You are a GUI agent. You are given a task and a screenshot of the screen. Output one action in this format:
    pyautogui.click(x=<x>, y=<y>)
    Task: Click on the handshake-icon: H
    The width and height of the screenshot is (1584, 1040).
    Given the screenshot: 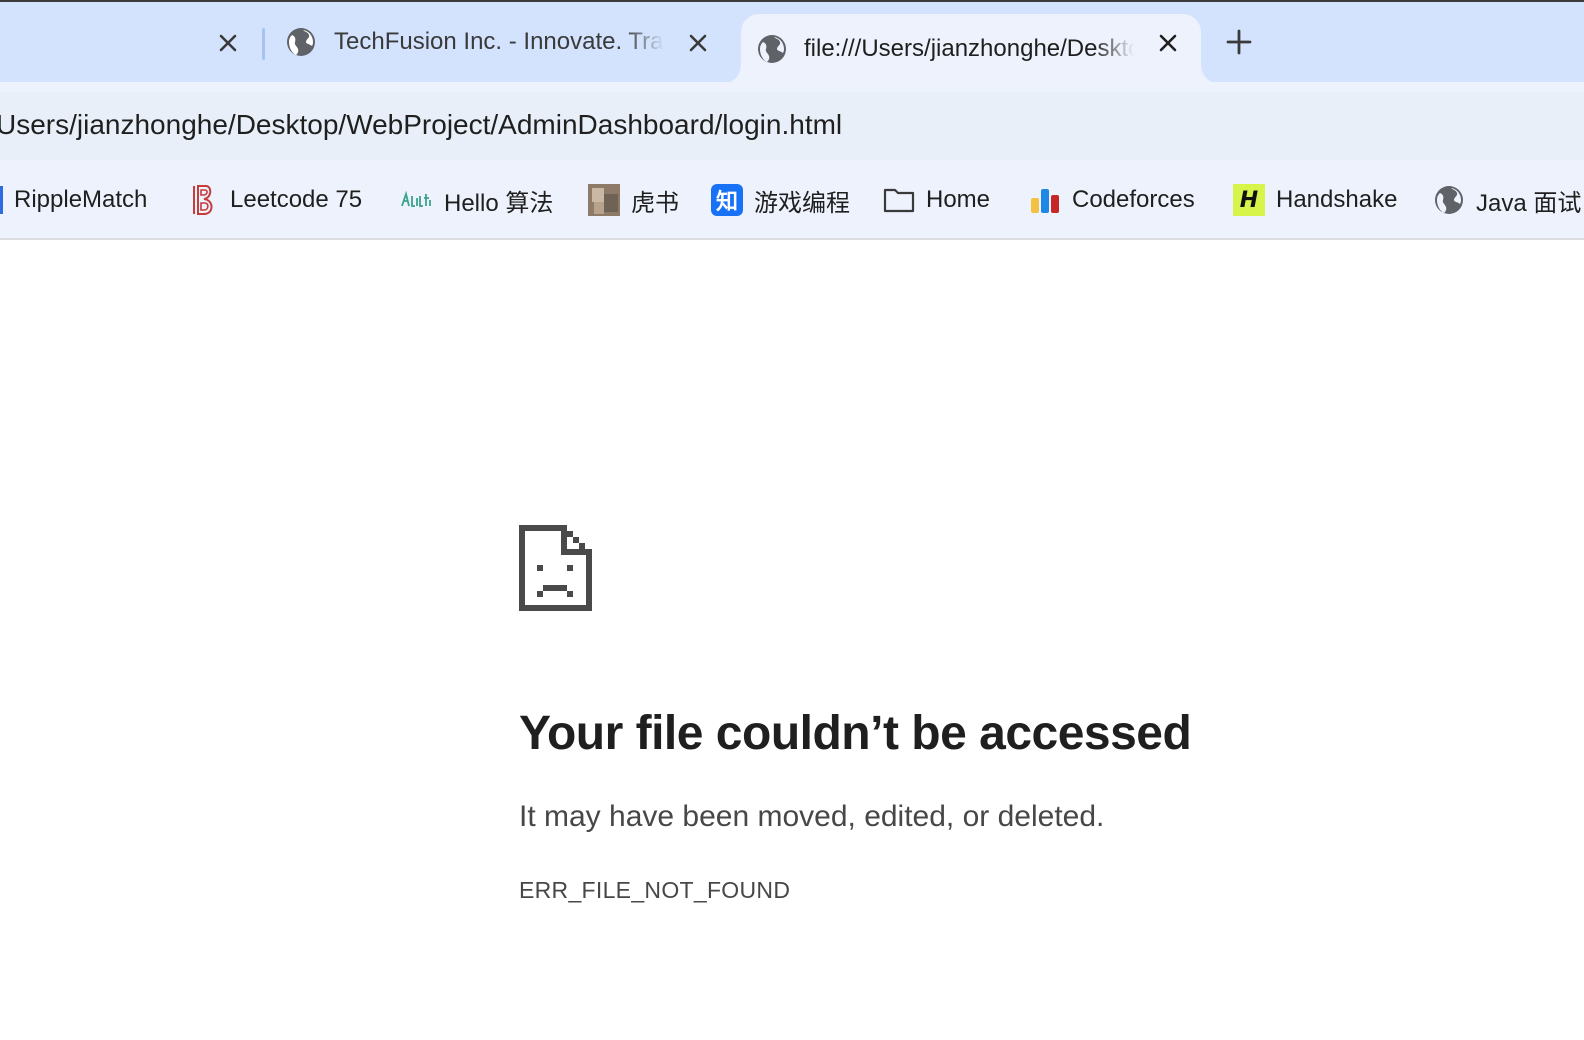 What is the action you would take?
    pyautogui.click(x=1249, y=200)
    